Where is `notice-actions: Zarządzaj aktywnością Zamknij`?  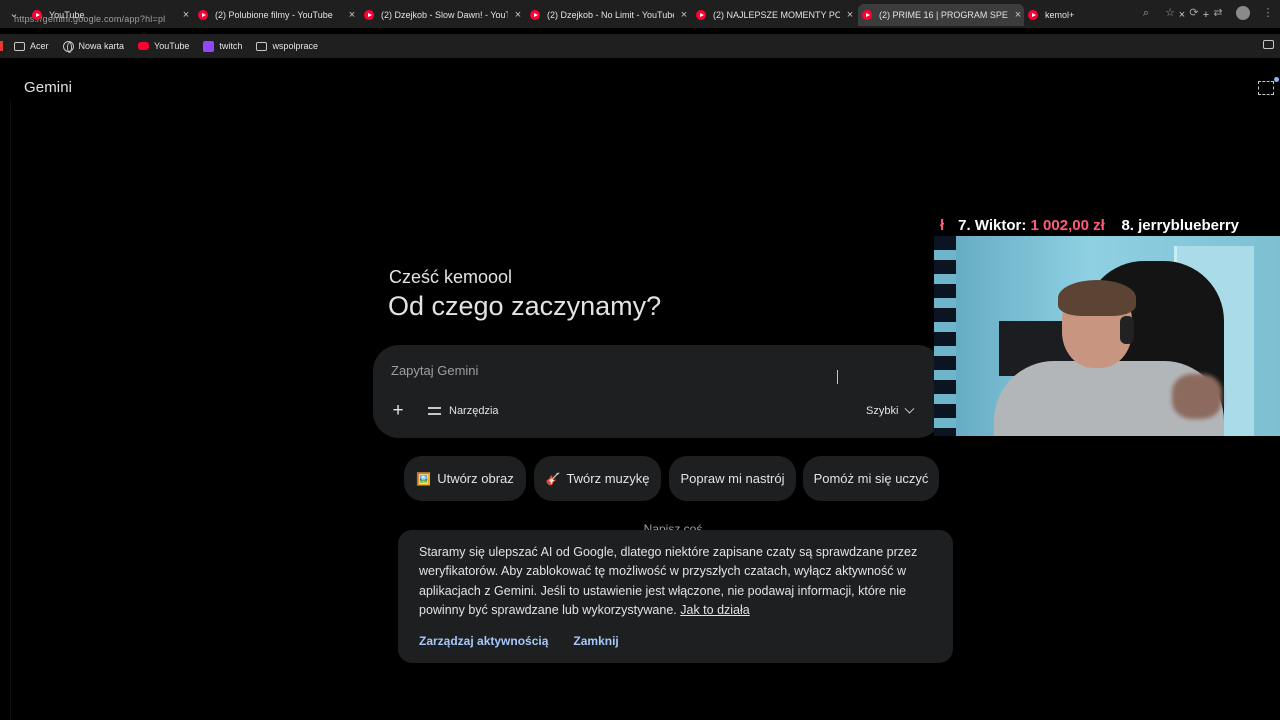
notice-actions: Zarządzaj aktywnością Zamknij is located at coordinates (519, 641).